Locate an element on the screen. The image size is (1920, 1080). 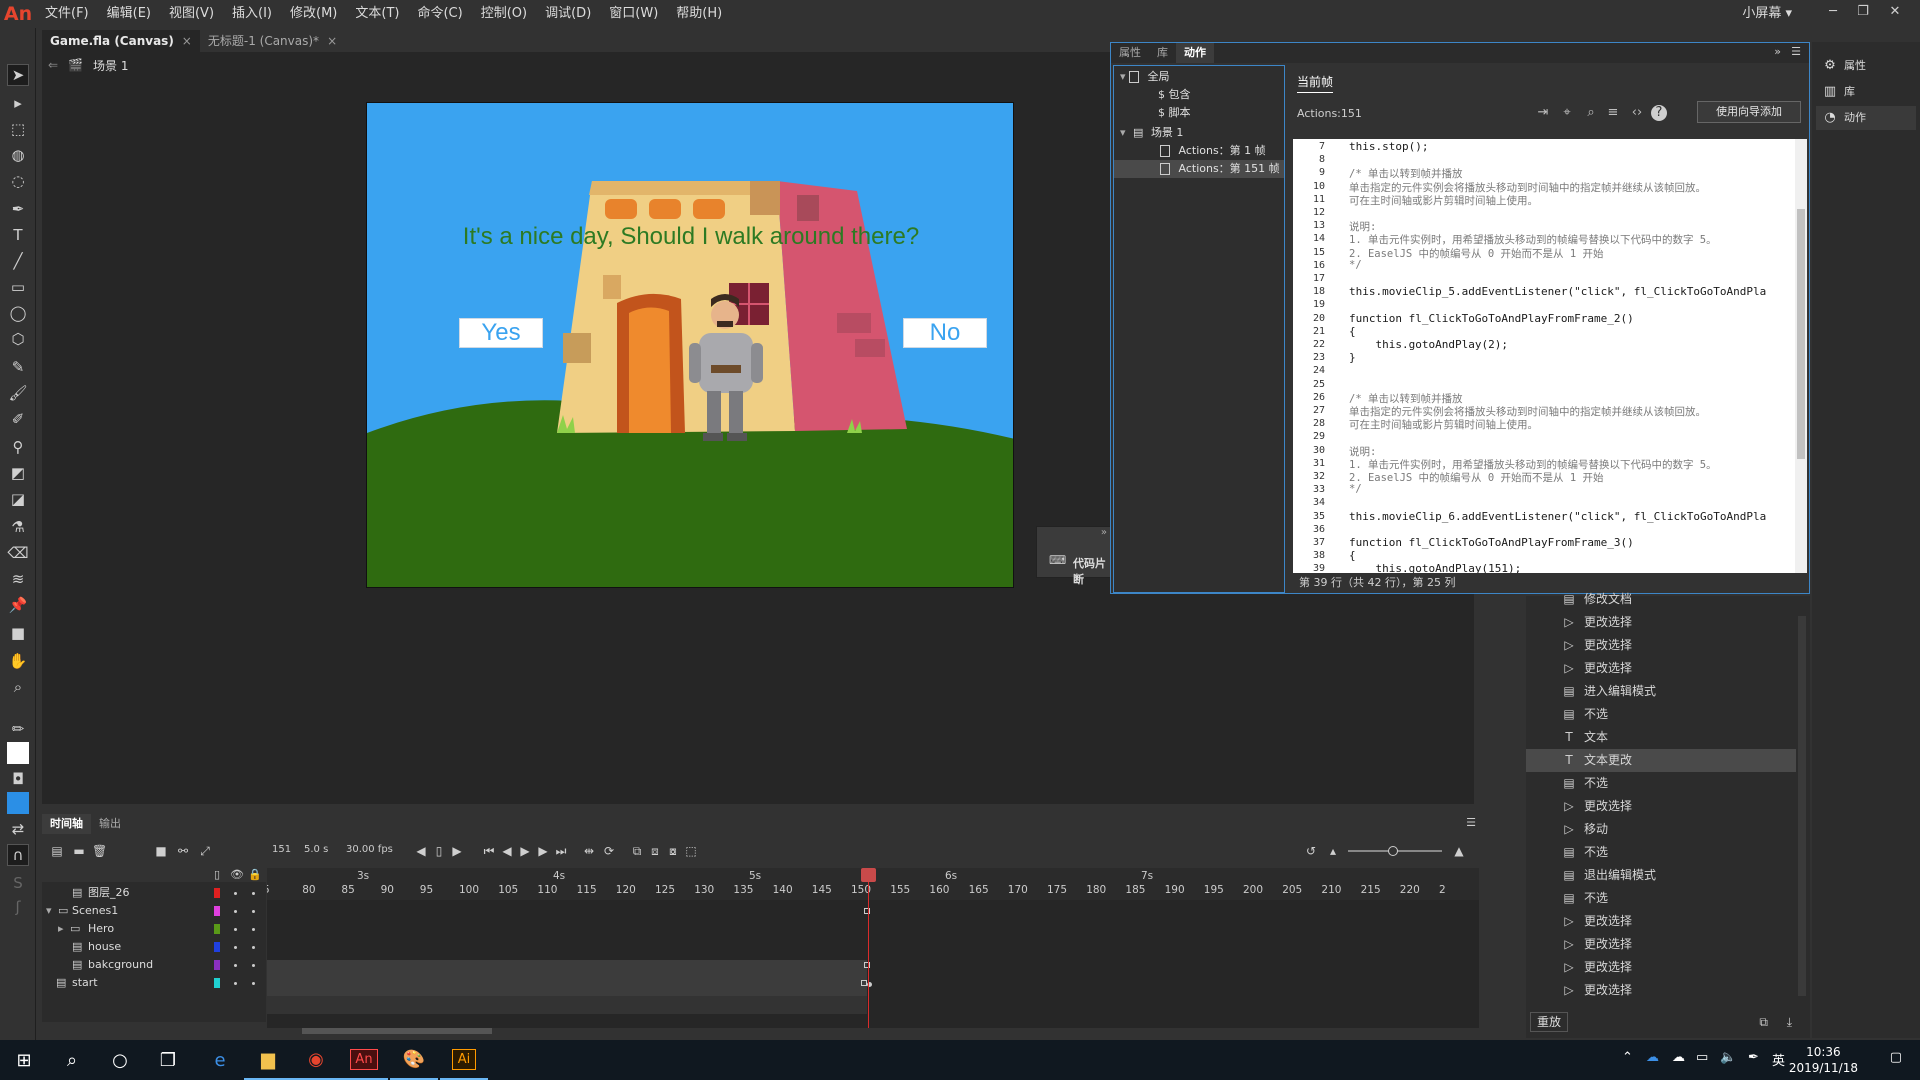
timeline-zoom-slider is located at coordinates (1395, 851).